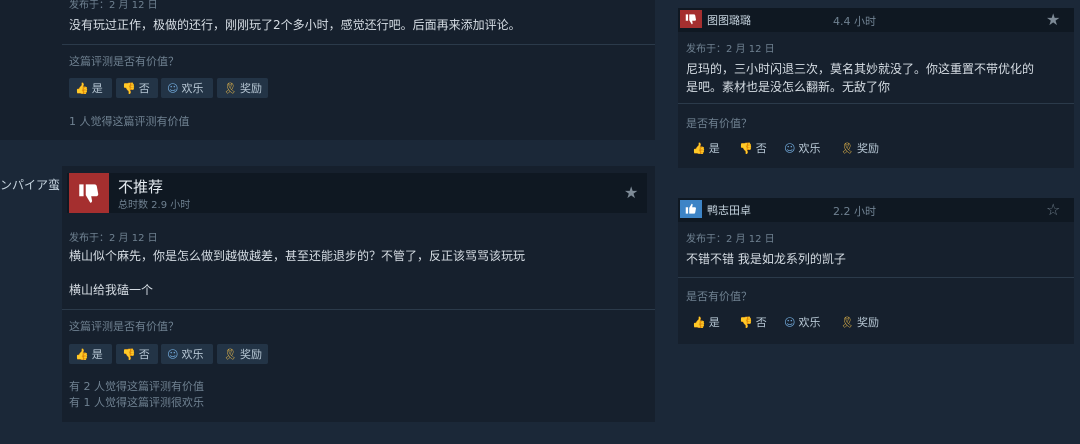 The height and width of the screenshot is (444, 1080). What do you see at coordinates (358, 44) in the screenshot?
I see `left-review-1-divider` at bounding box center [358, 44].